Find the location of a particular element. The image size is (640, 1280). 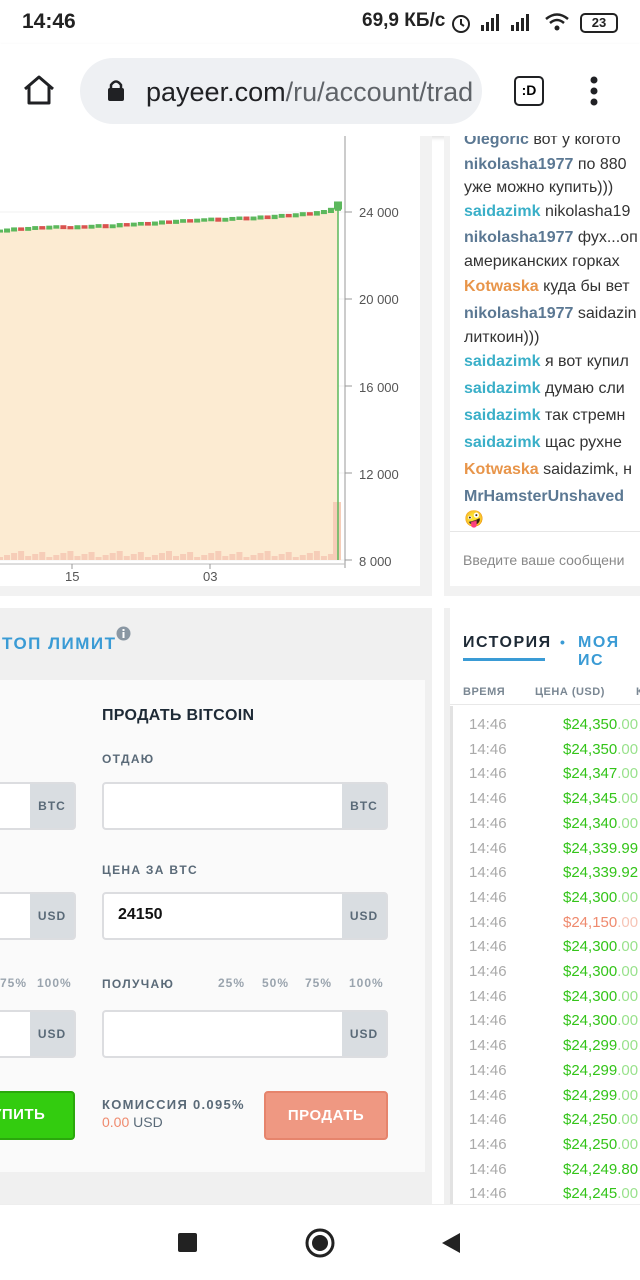

buy-pct-100: 100% is located at coordinates (54, 983).